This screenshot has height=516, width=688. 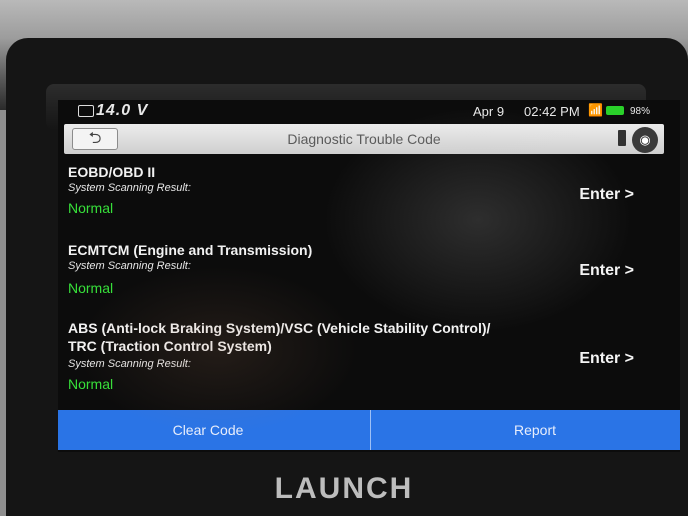 I want to click on document-icon, so click(x=622, y=138).